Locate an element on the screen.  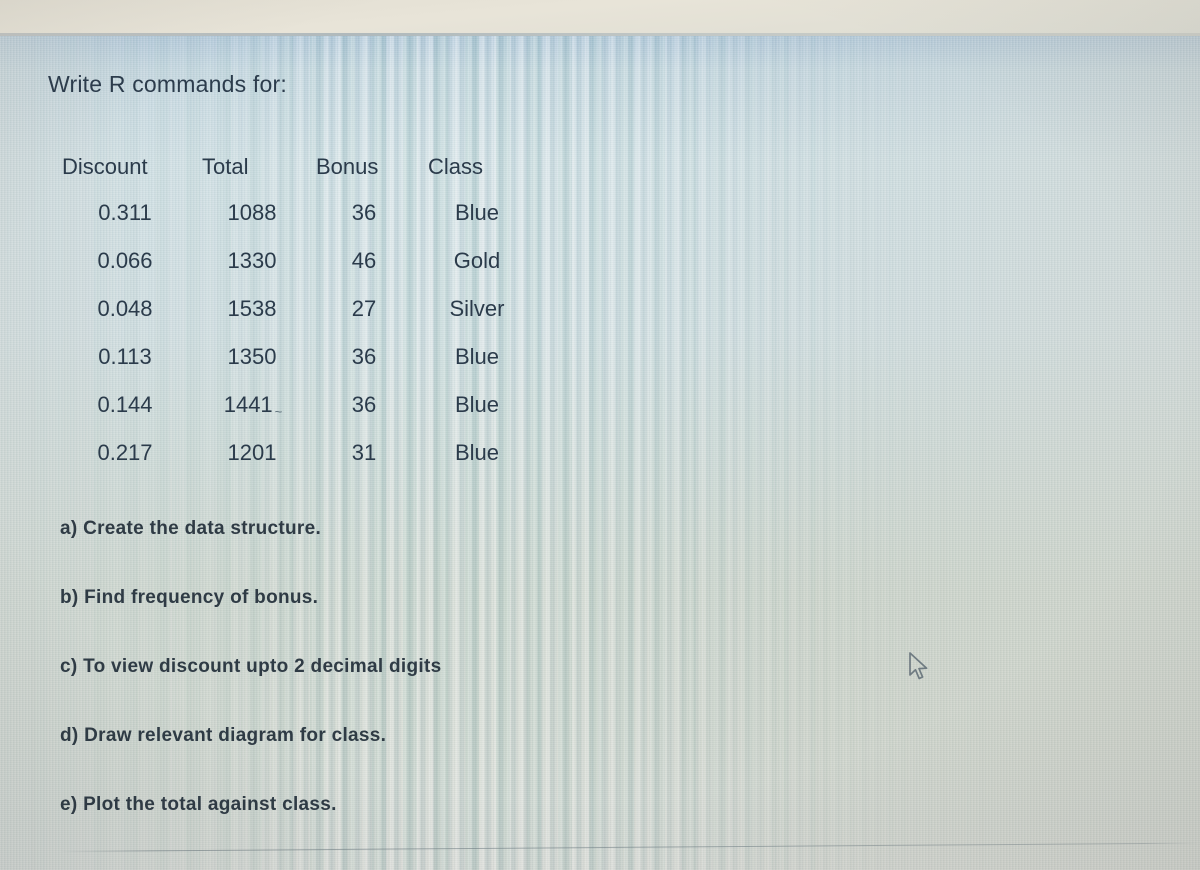
table-row: 0.311 1088 36 Blue is located at coordinates (298, 213).